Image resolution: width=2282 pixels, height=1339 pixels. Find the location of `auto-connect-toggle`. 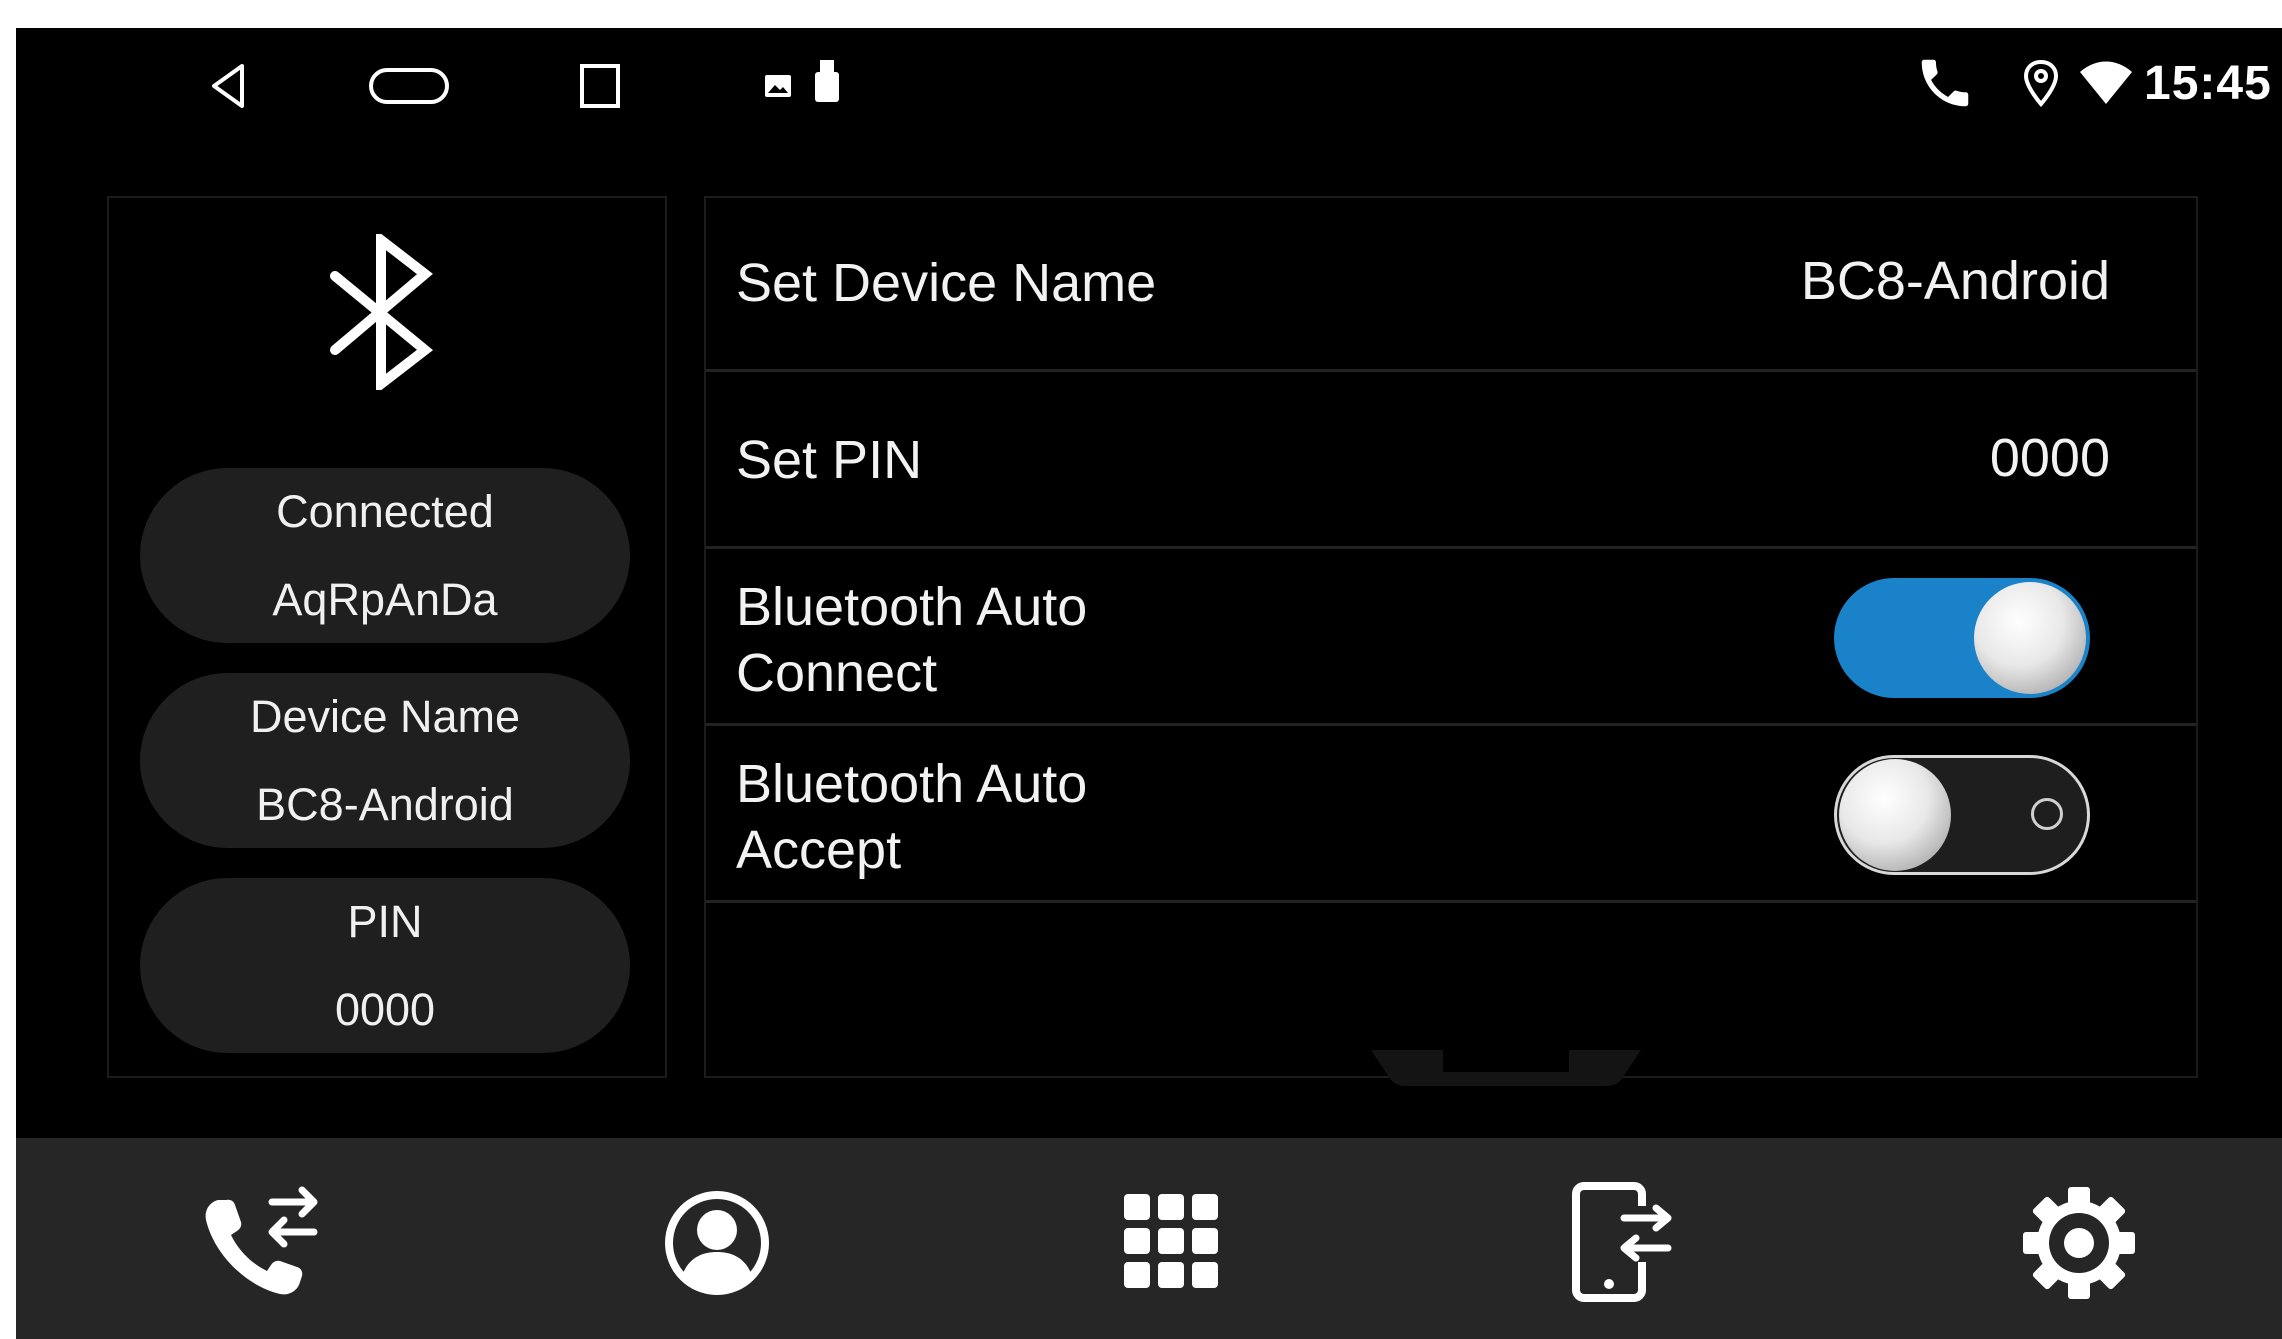

auto-connect-toggle is located at coordinates (1962, 638).